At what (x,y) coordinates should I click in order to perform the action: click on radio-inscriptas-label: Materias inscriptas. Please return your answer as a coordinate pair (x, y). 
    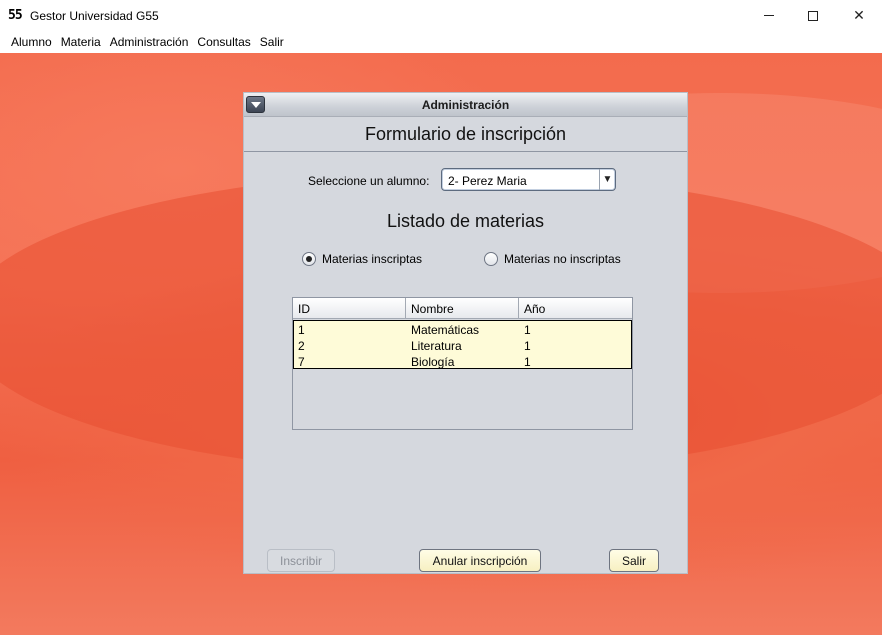
    Looking at the image, I should click on (372, 259).